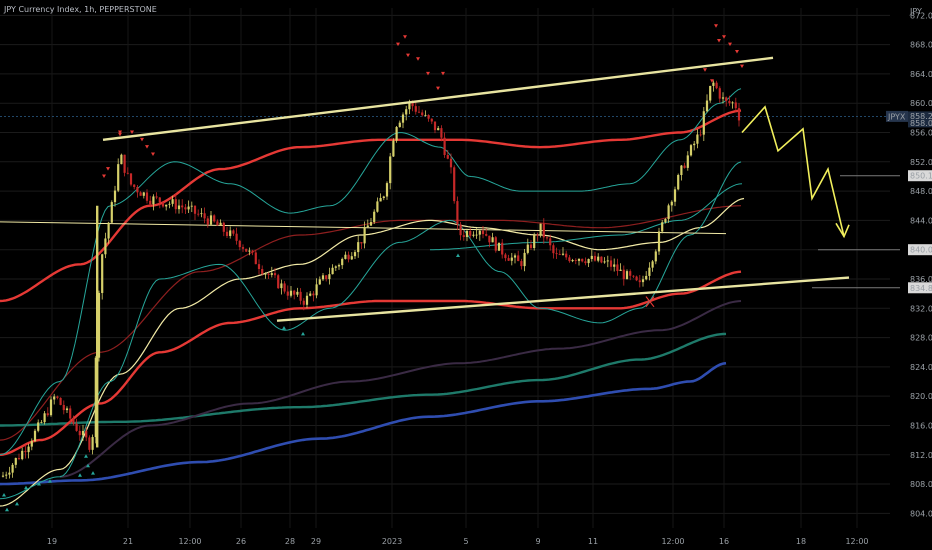 The image size is (932, 550). I want to click on y-tick-label: 864.0, so click(921, 74).